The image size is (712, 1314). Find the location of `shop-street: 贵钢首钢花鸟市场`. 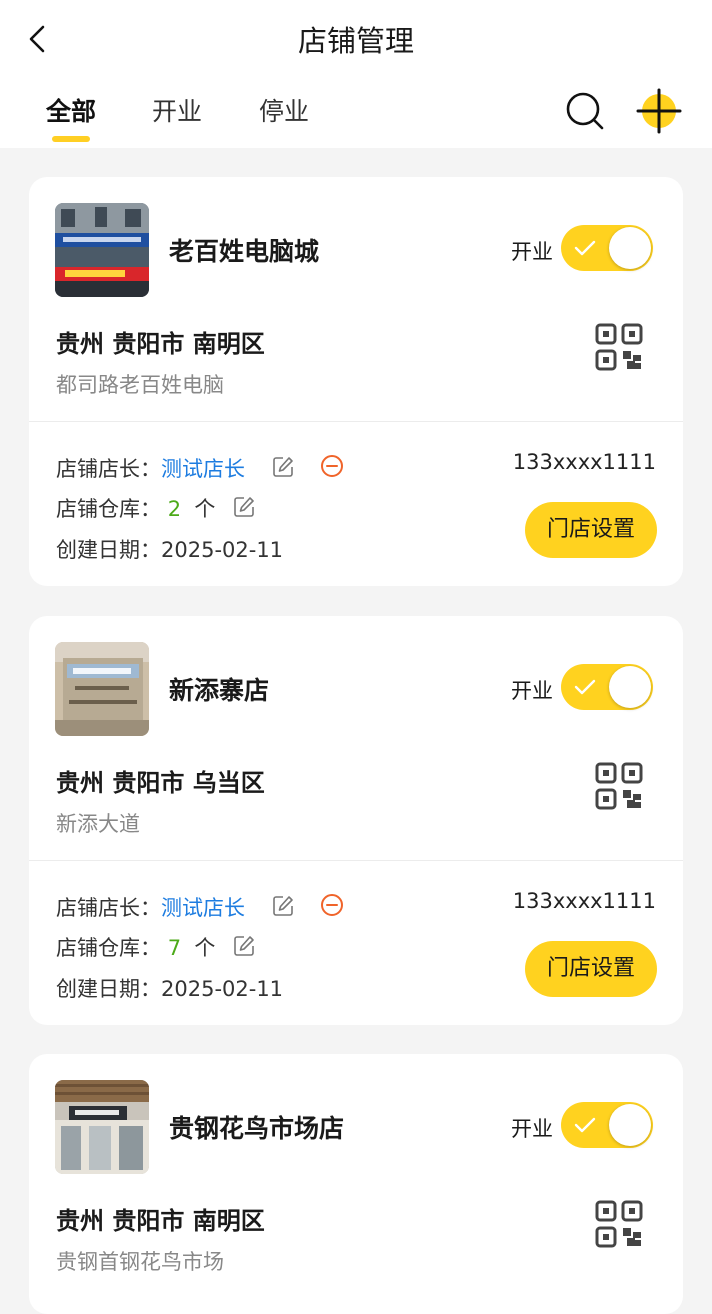

shop-street: 贵钢首钢花鸟市场 is located at coordinates (140, 1262).